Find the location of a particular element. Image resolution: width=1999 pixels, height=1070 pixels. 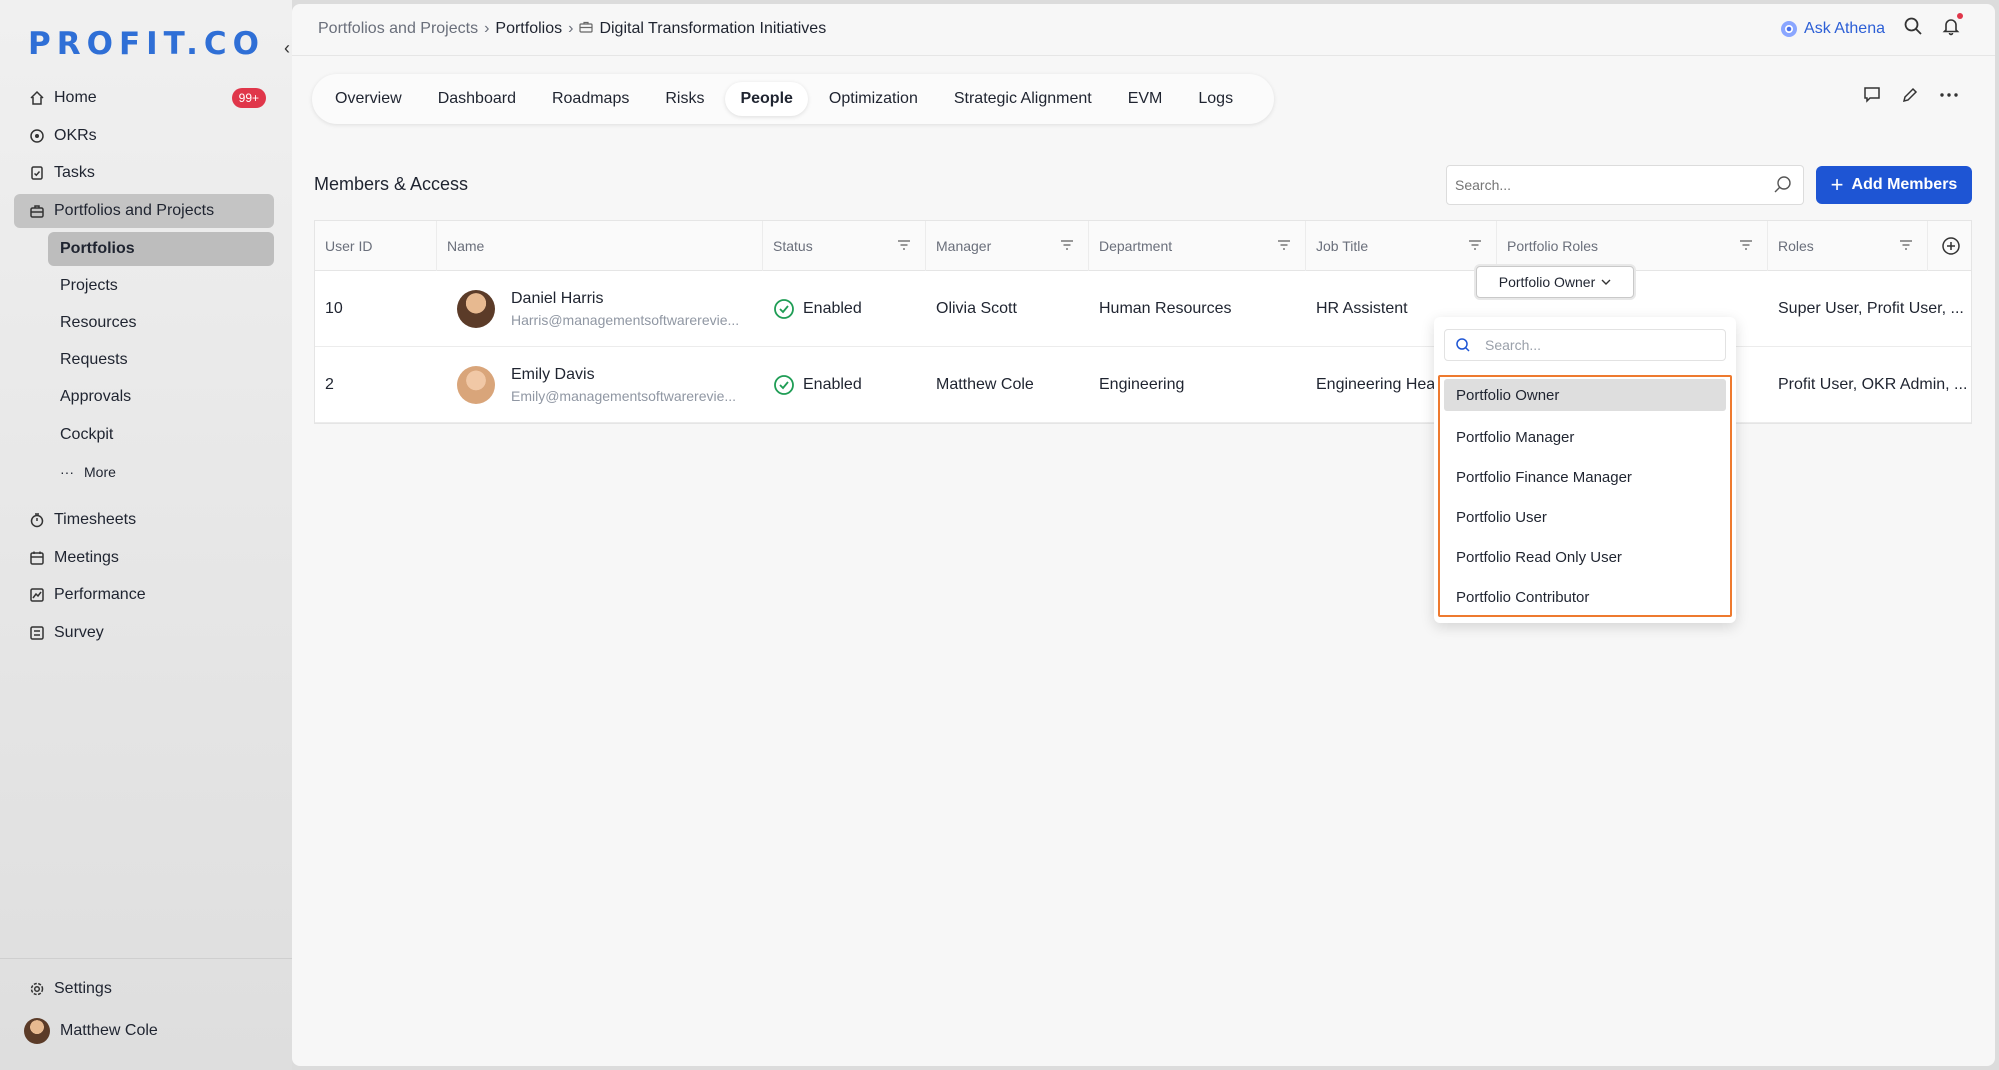

edit-icon is located at coordinates (1910, 97).